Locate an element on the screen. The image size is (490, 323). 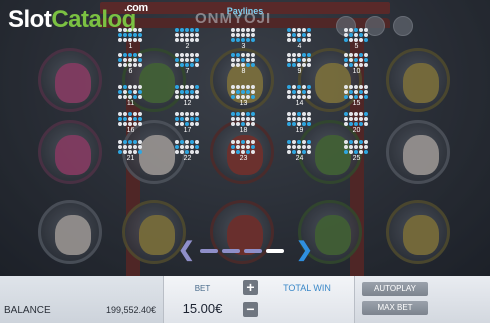
total-win-label: TOTAL WIN is located at coordinates (307, 288).